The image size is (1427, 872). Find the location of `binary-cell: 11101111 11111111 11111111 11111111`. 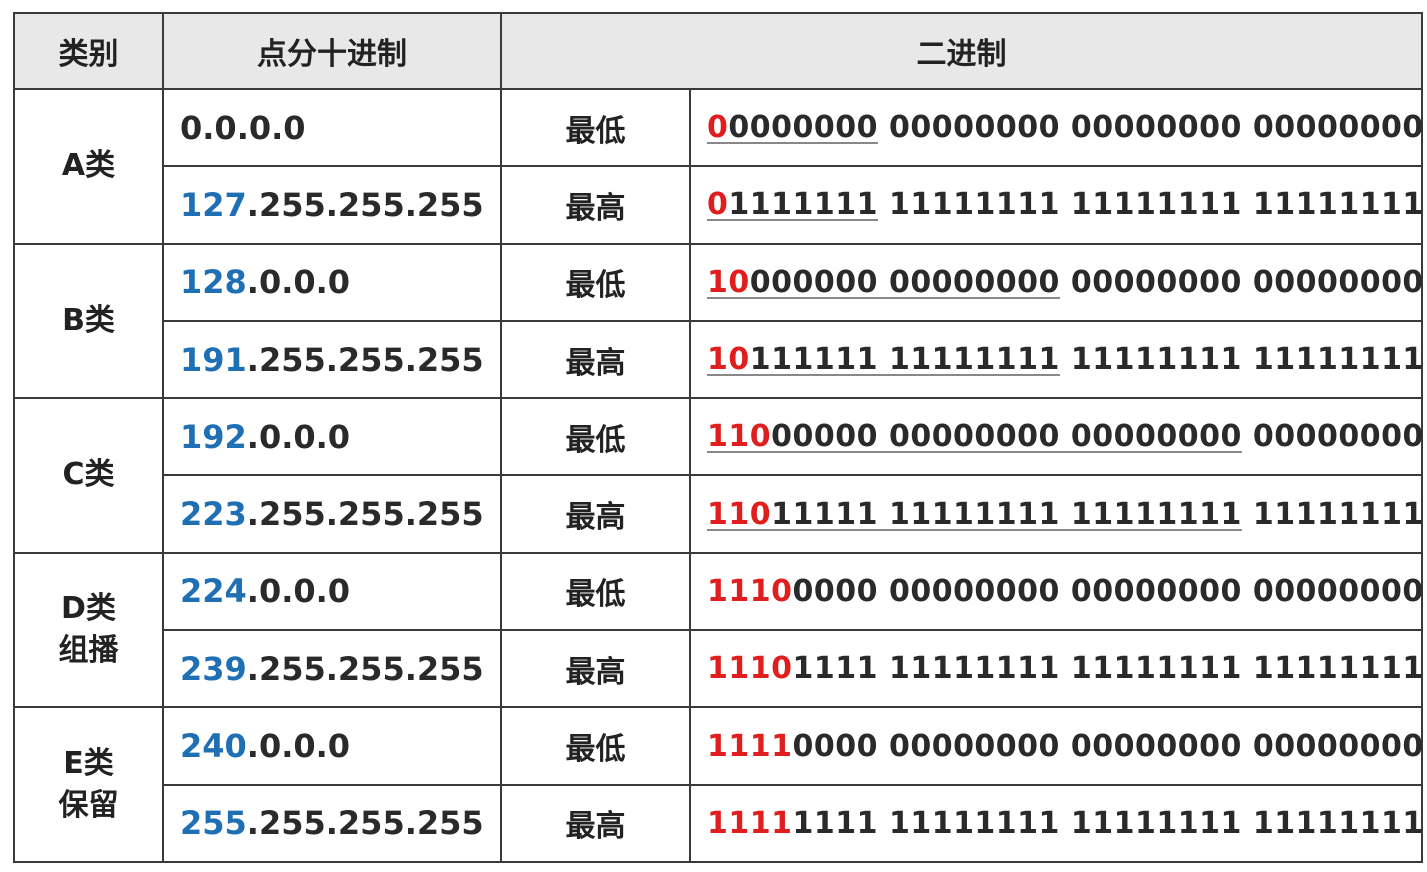

binary-cell: 11101111 11111111 11111111 11111111 is located at coordinates (1056, 669).